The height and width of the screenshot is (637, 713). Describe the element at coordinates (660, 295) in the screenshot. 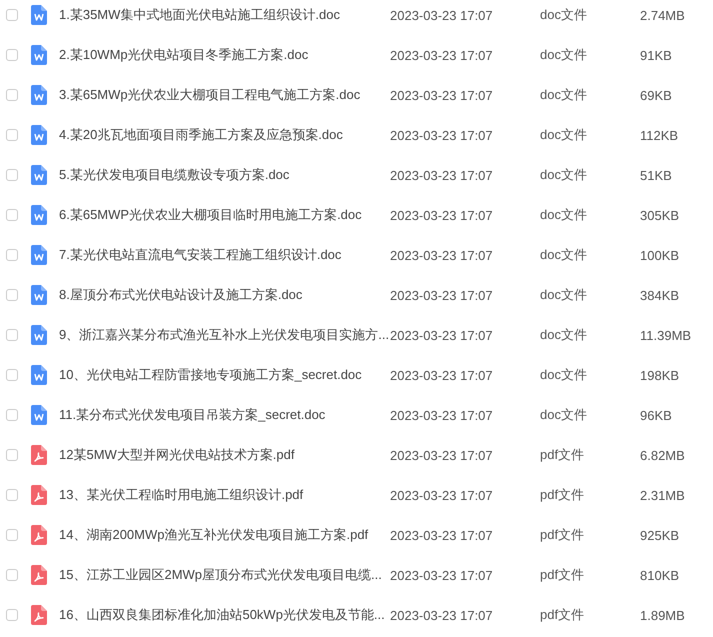

I see `file-size: 384KB` at that location.